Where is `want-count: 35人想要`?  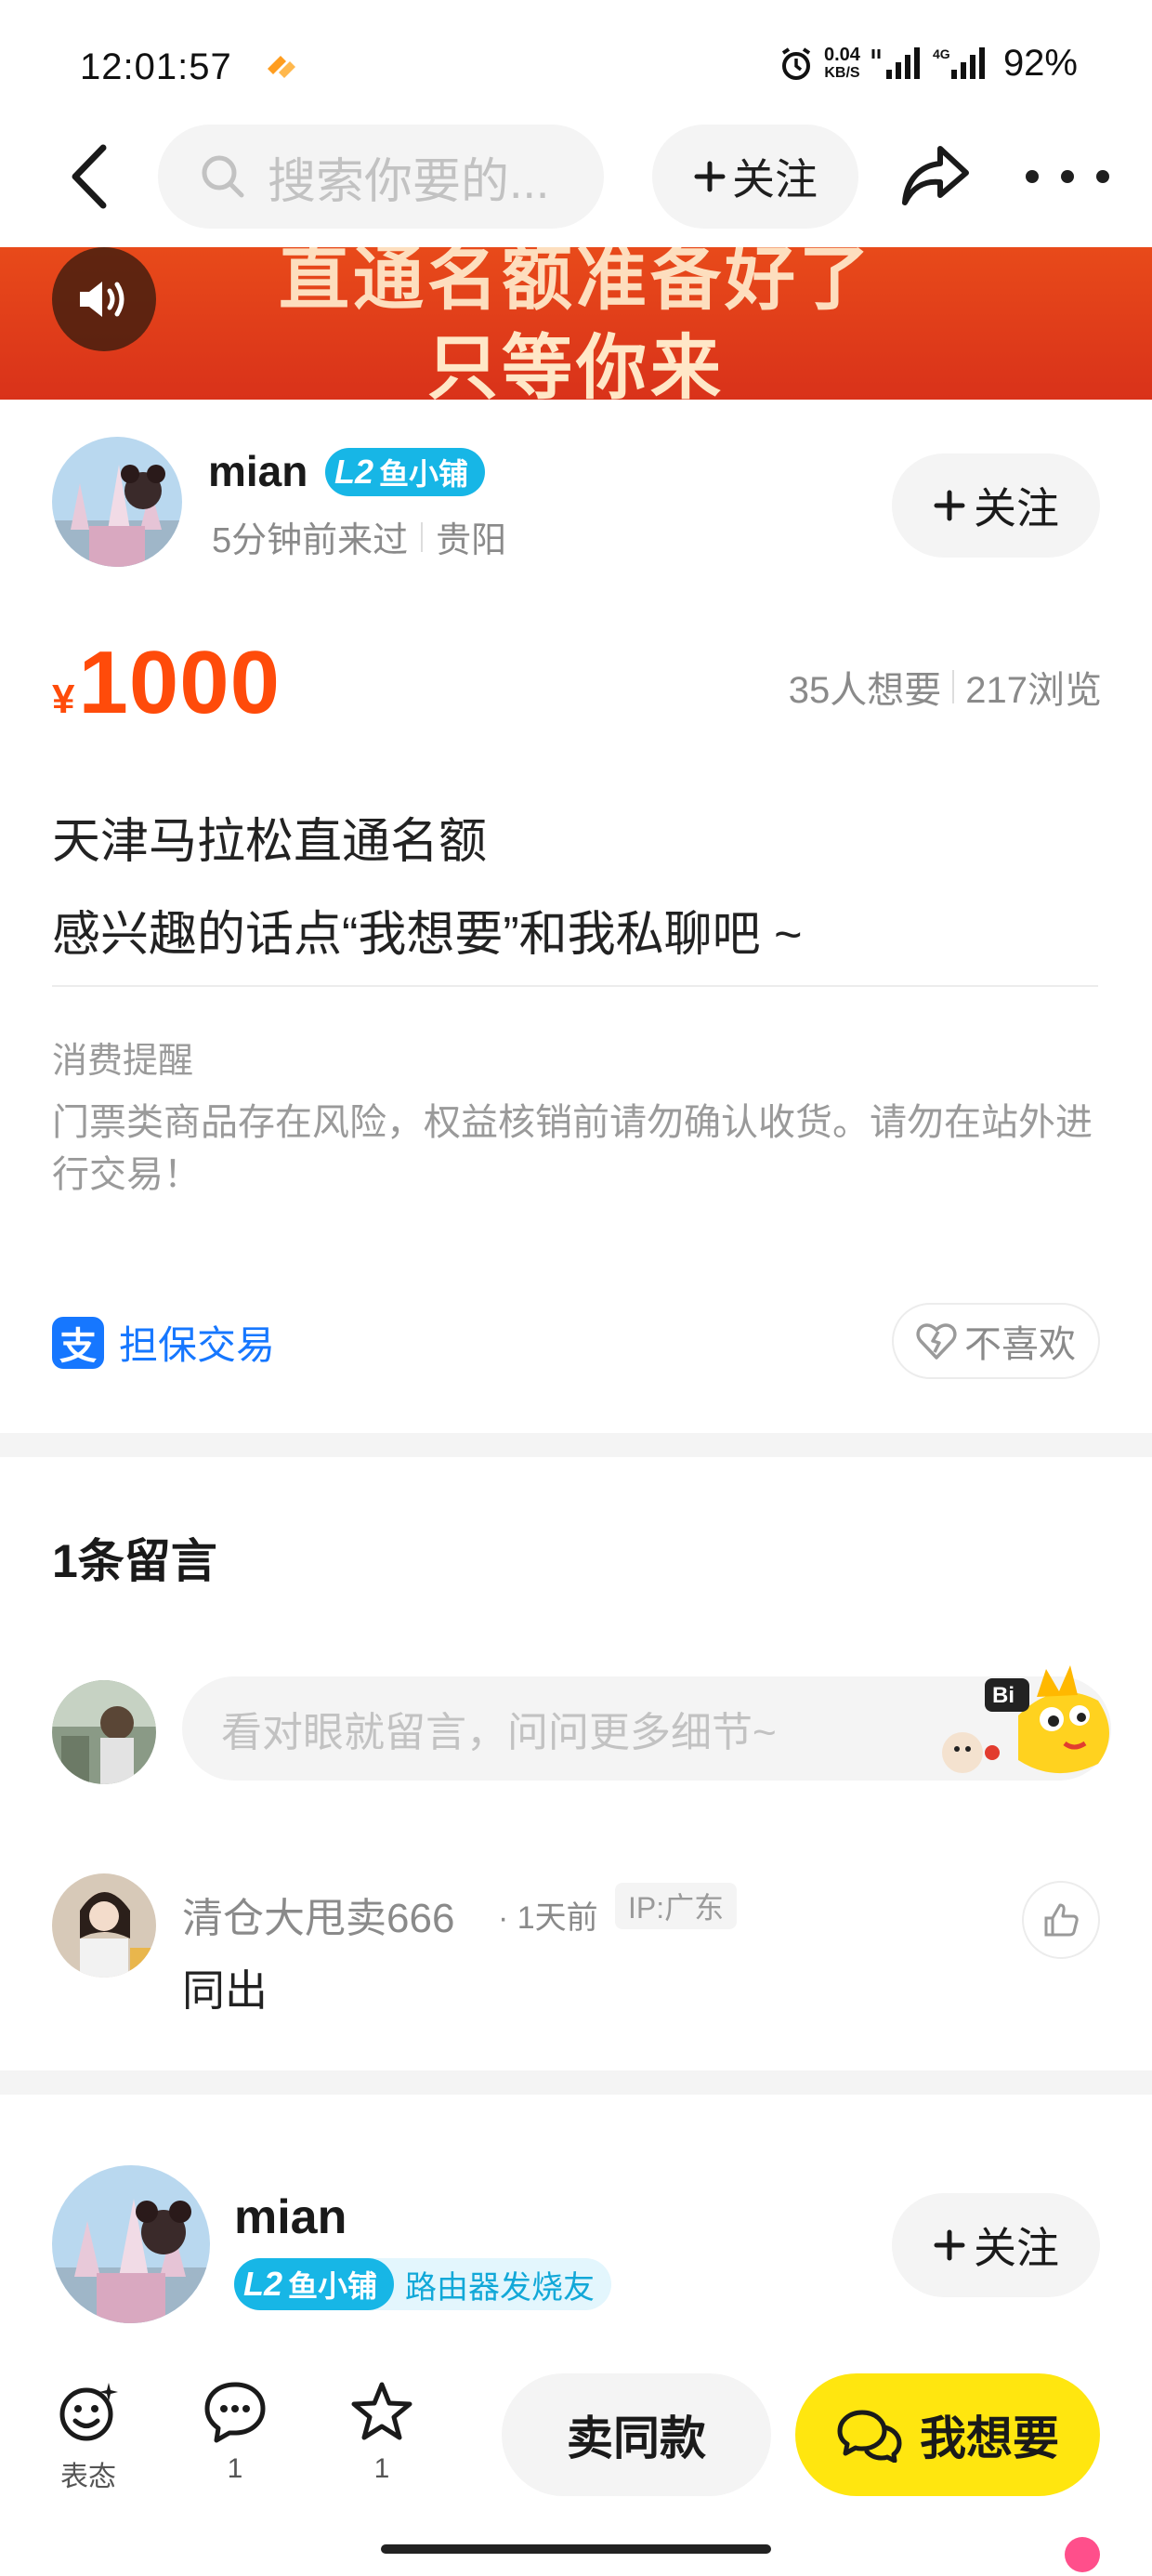 want-count: 35人想要 is located at coordinates (865, 690).